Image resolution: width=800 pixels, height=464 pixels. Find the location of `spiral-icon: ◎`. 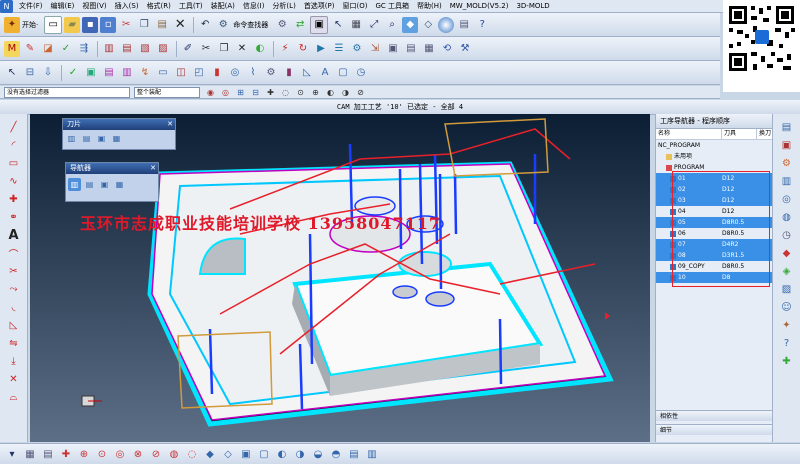

spiral-icon: ◎ is located at coordinates (235, 73).